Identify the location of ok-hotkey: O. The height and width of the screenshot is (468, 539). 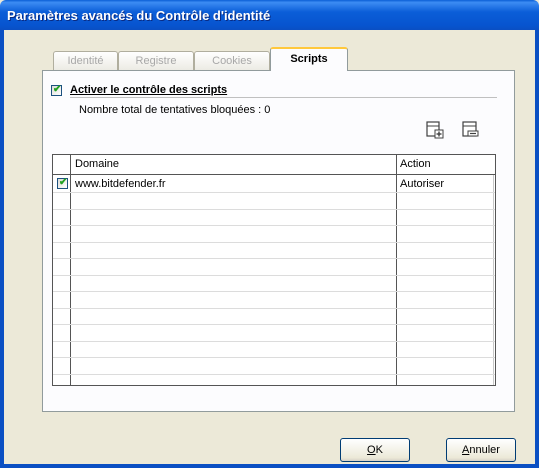
(371, 450).